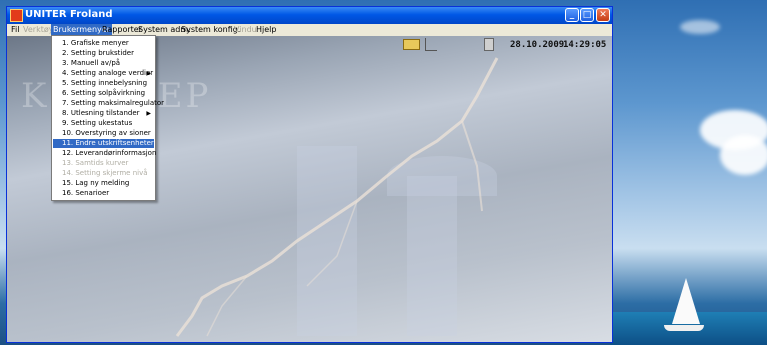  Describe the element at coordinates (108, 73) in the screenshot. I see `menu-item-label: 4. Setting analoge verdier` at that location.